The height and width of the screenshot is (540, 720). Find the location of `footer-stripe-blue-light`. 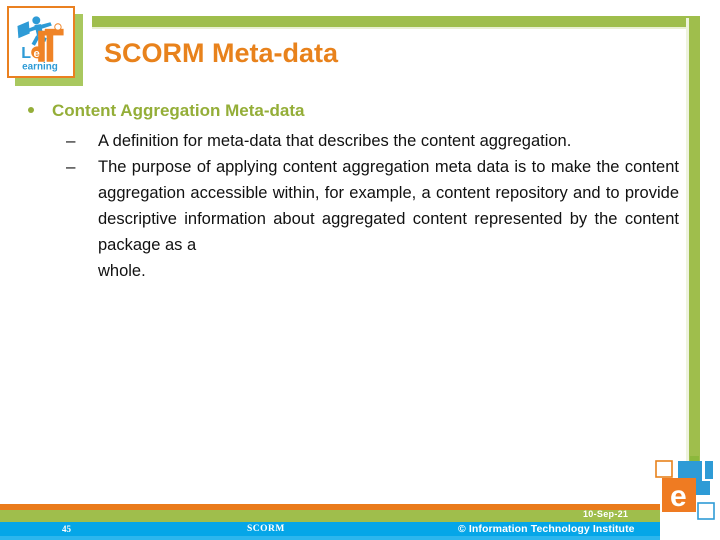

footer-stripe-blue-light is located at coordinates (330, 538).